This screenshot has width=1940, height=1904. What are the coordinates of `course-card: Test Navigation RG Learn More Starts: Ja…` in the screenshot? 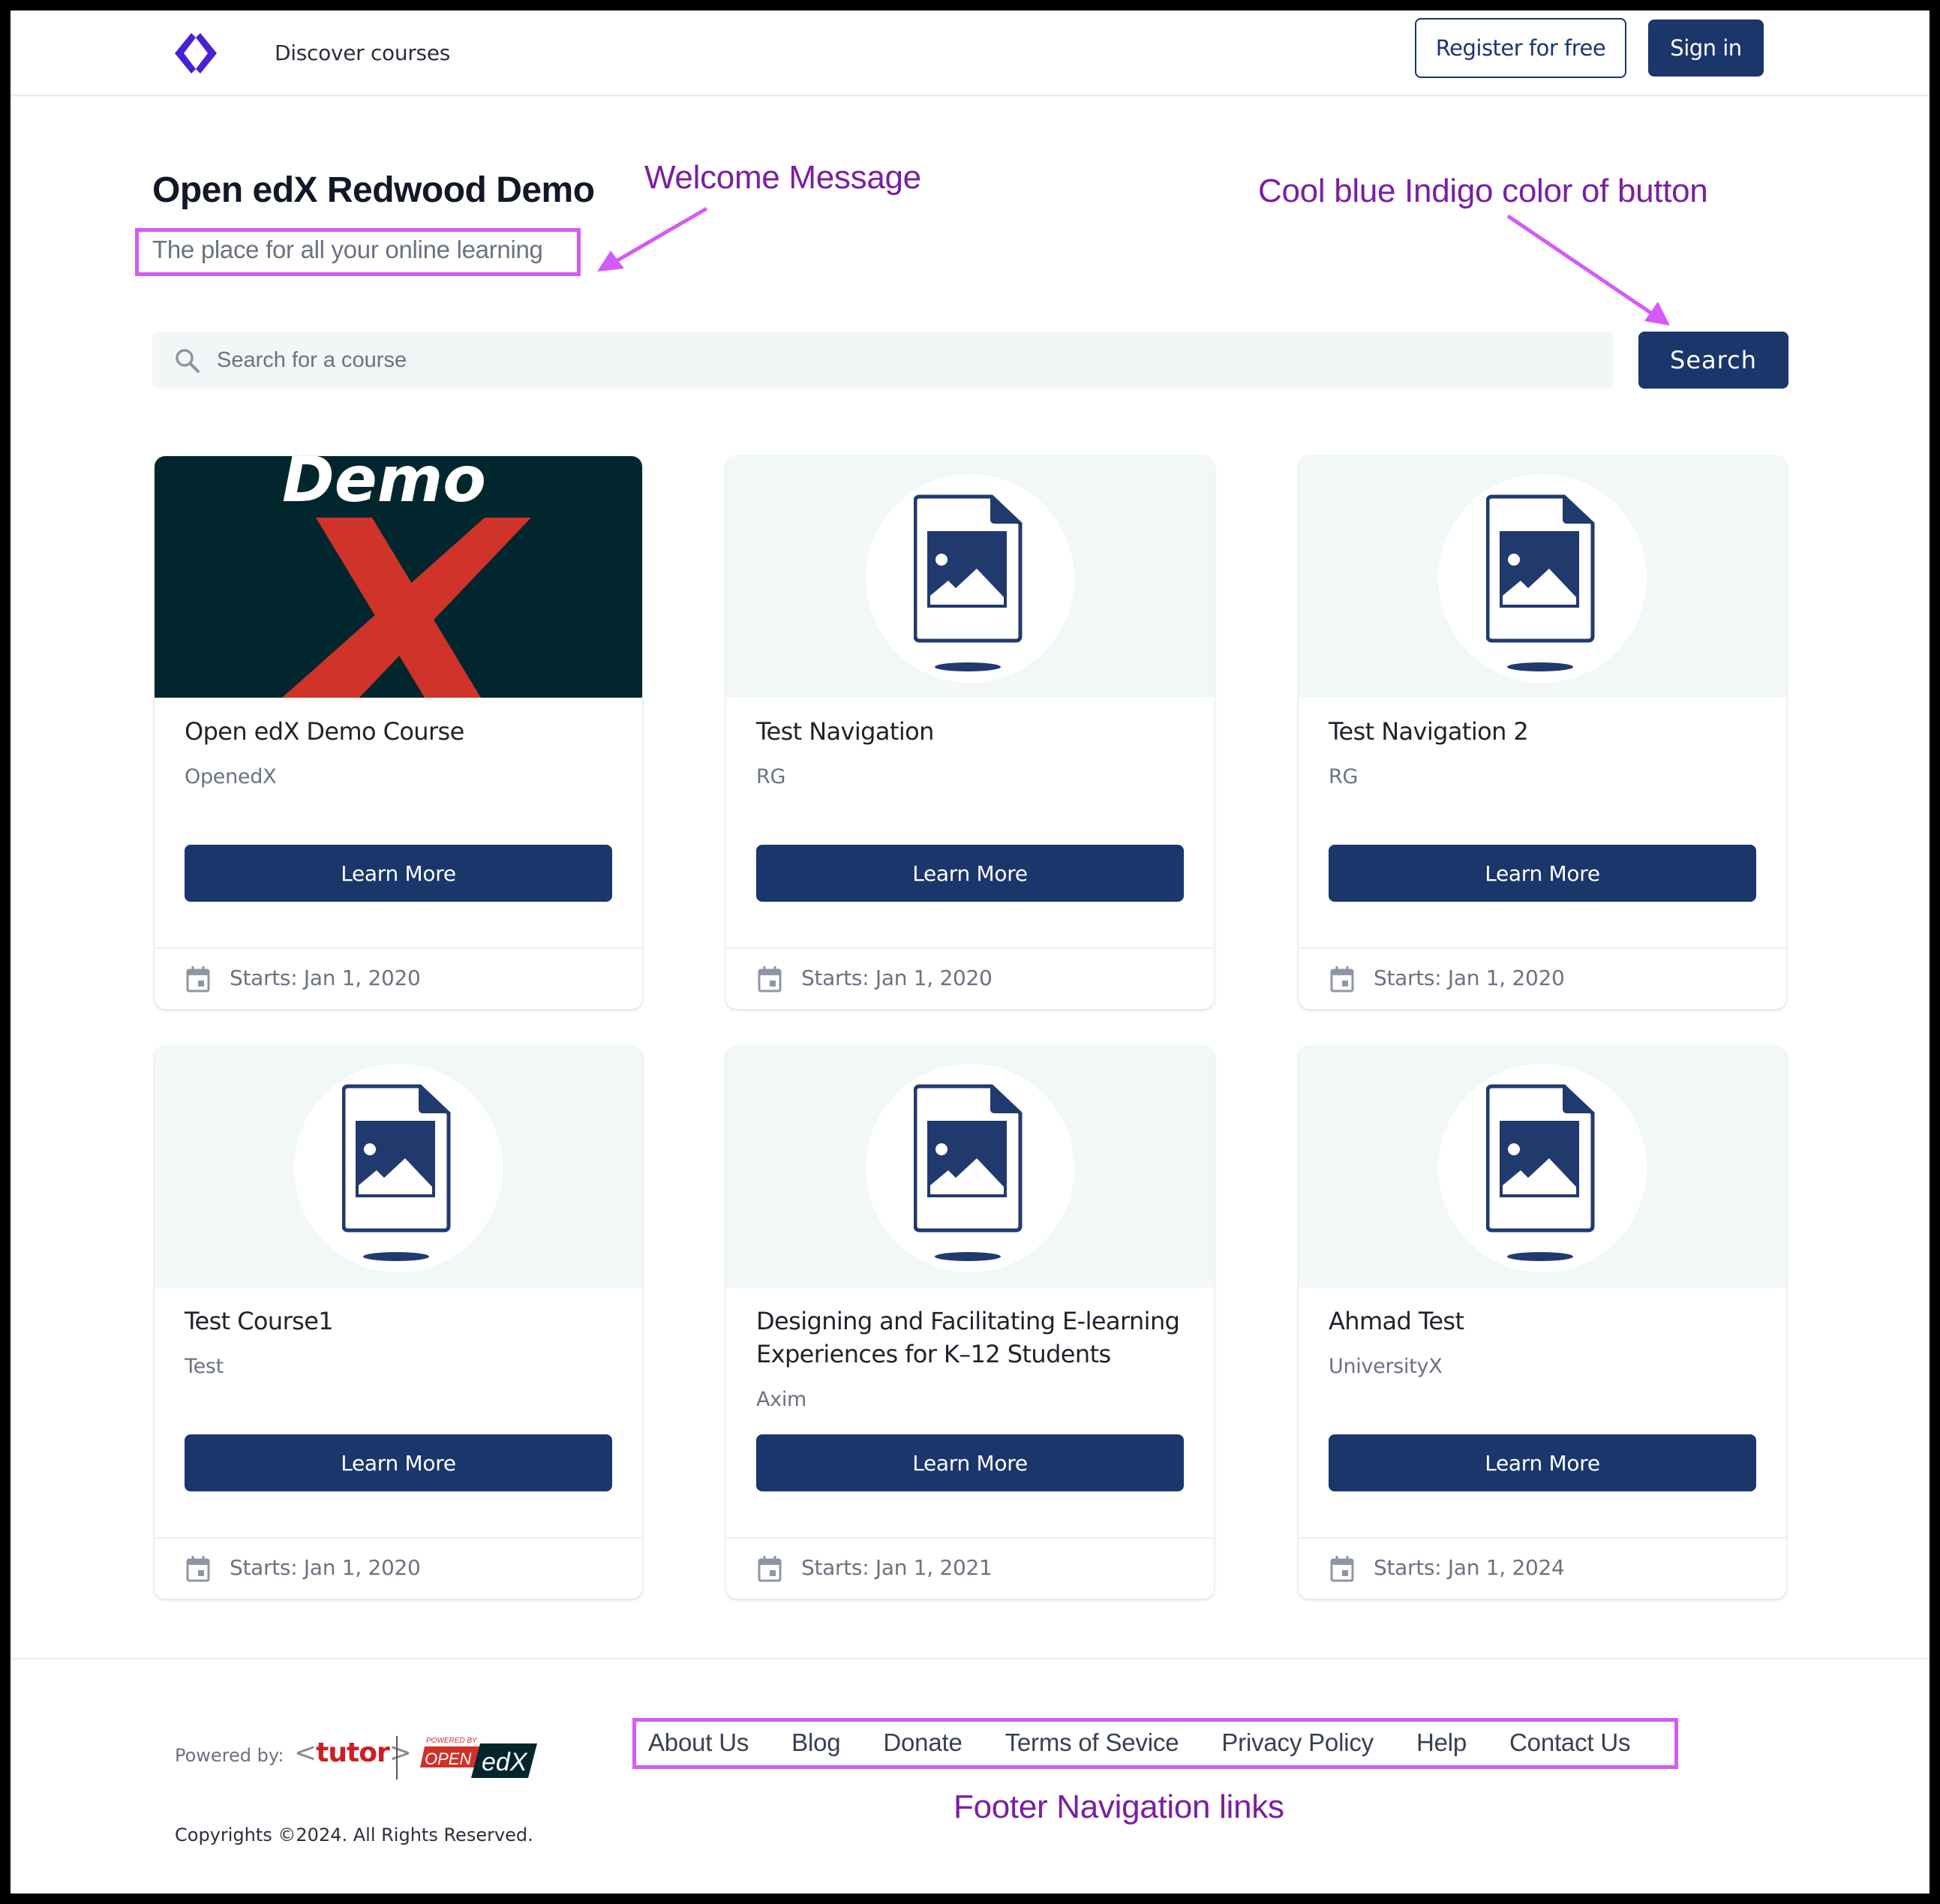 It's located at (970, 732).